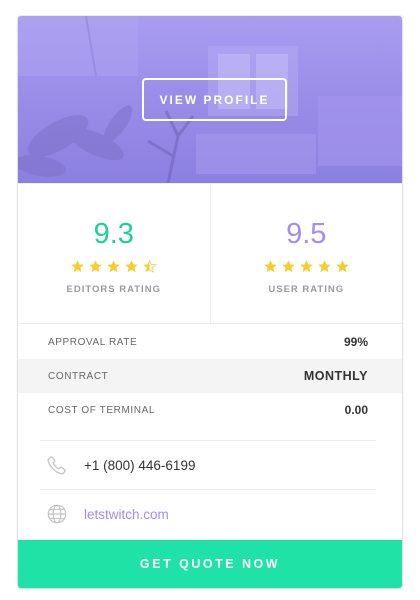 The width and height of the screenshot is (420, 600). Describe the element at coordinates (102, 410) in the screenshot. I see `stat-label: COST OF TERMINAL` at that location.